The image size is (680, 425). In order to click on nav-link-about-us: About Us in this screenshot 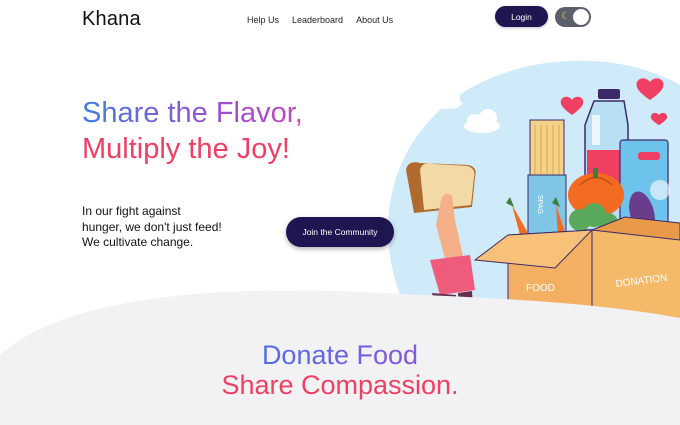, I will do `click(374, 20)`.